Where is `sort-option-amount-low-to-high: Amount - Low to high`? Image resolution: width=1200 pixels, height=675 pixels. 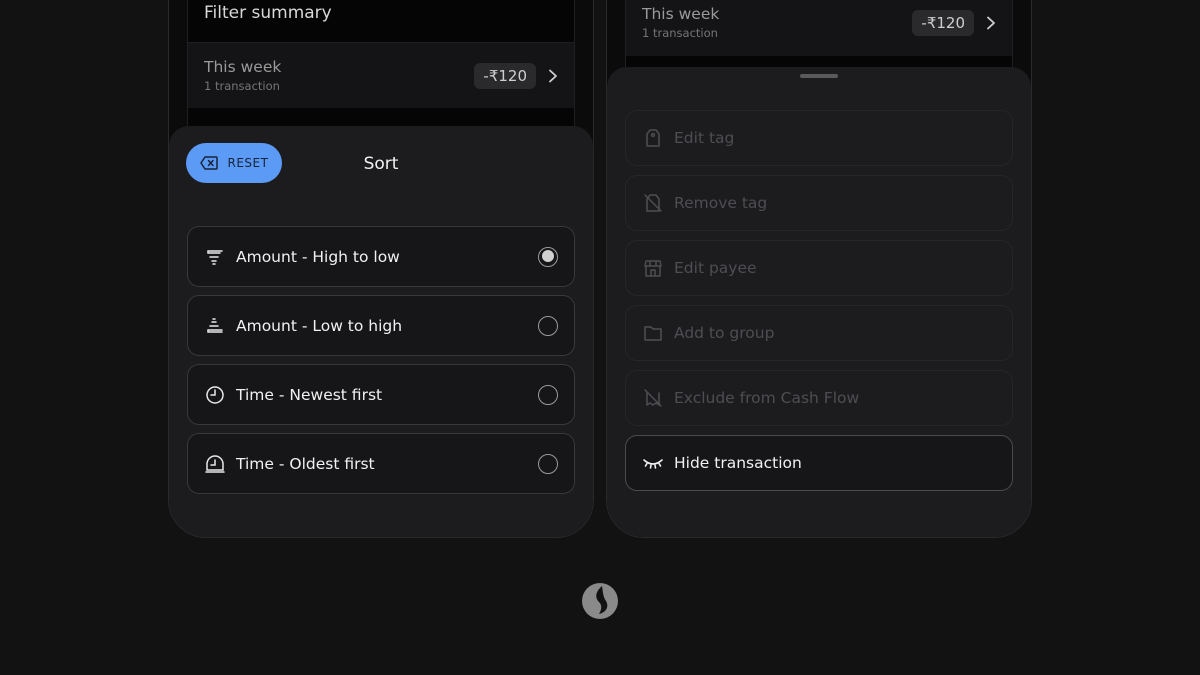 sort-option-amount-low-to-high: Amount - Low to high is located at coordinates (381, 325).